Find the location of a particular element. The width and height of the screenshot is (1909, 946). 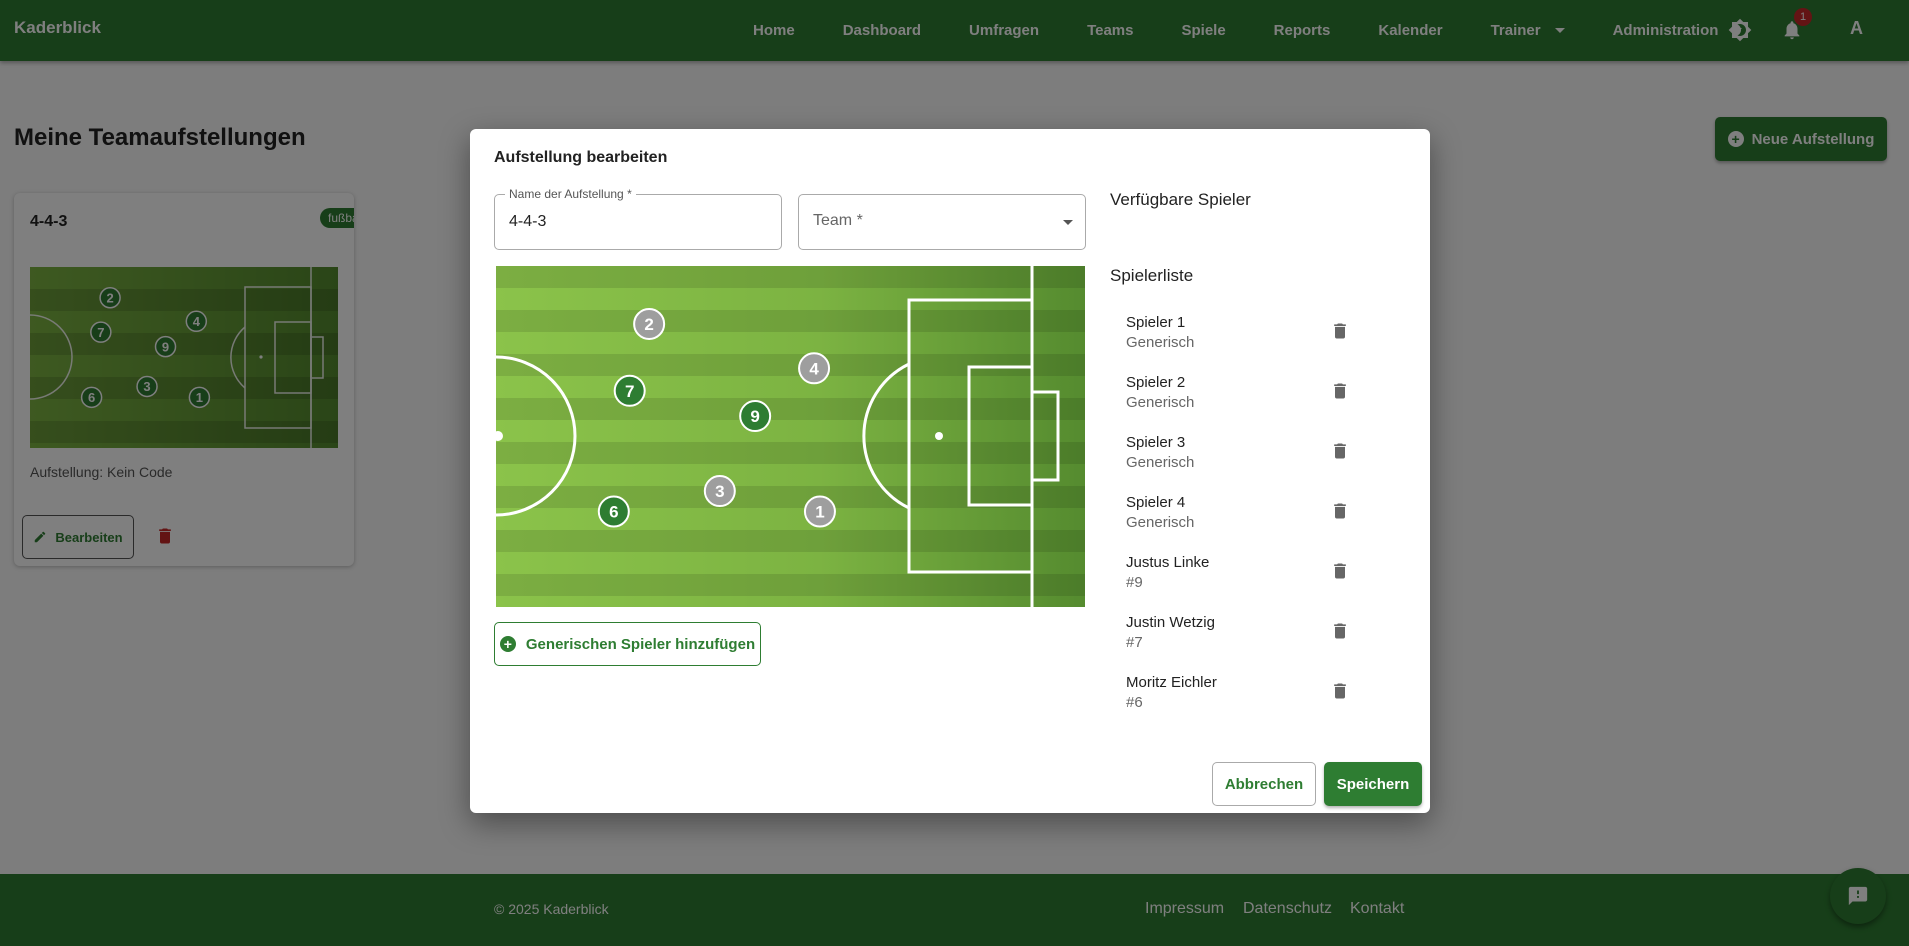

player-number: 9 is located at coordinates (754, 416).